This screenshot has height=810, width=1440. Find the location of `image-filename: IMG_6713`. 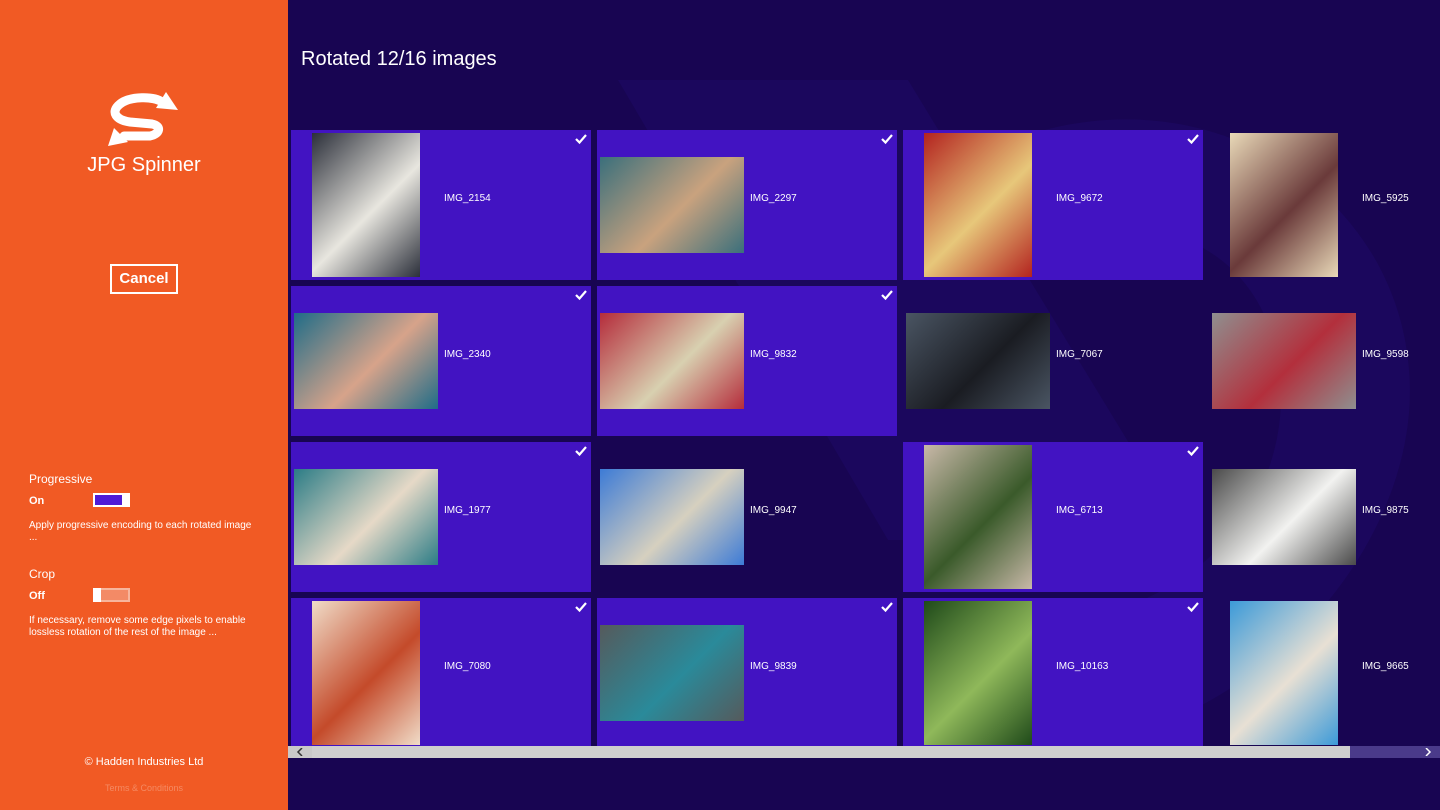

image-filename: IMG_6713 is located at coordinates (1079, 510).